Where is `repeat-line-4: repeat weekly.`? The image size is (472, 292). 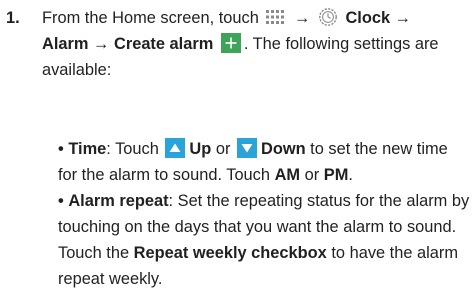
repeat-line-4: repeat weekly. is located at coordinates (110, 279).